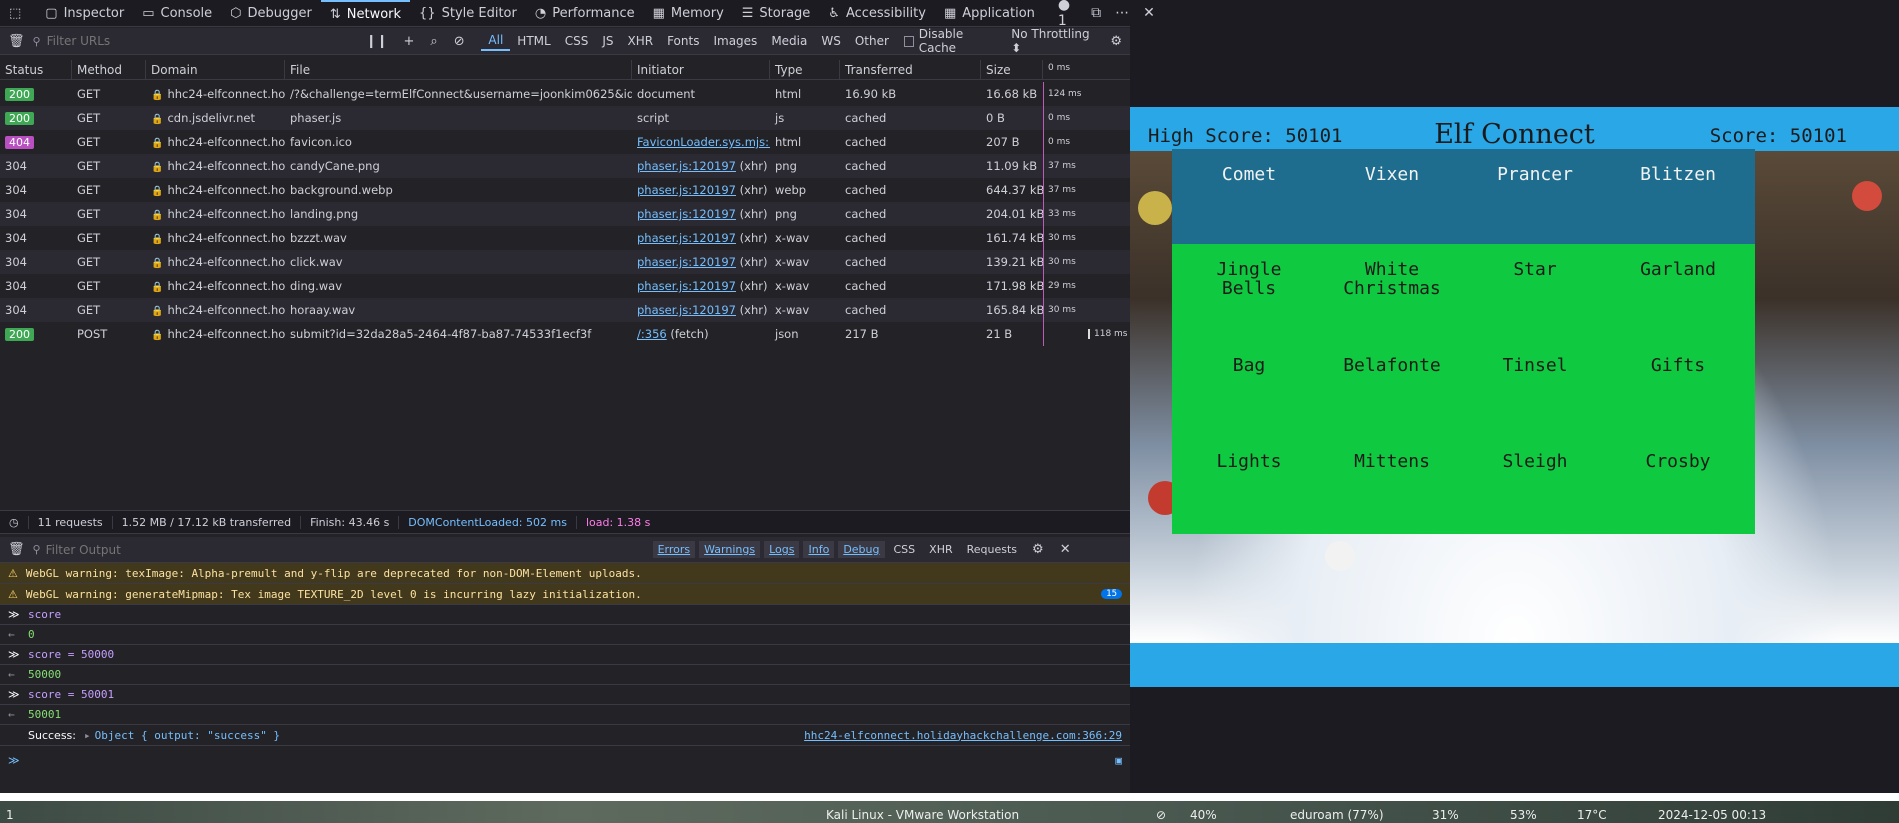 The image size is (1899, 823). I want to click on type-filter-other: Other, so click(872, 41).